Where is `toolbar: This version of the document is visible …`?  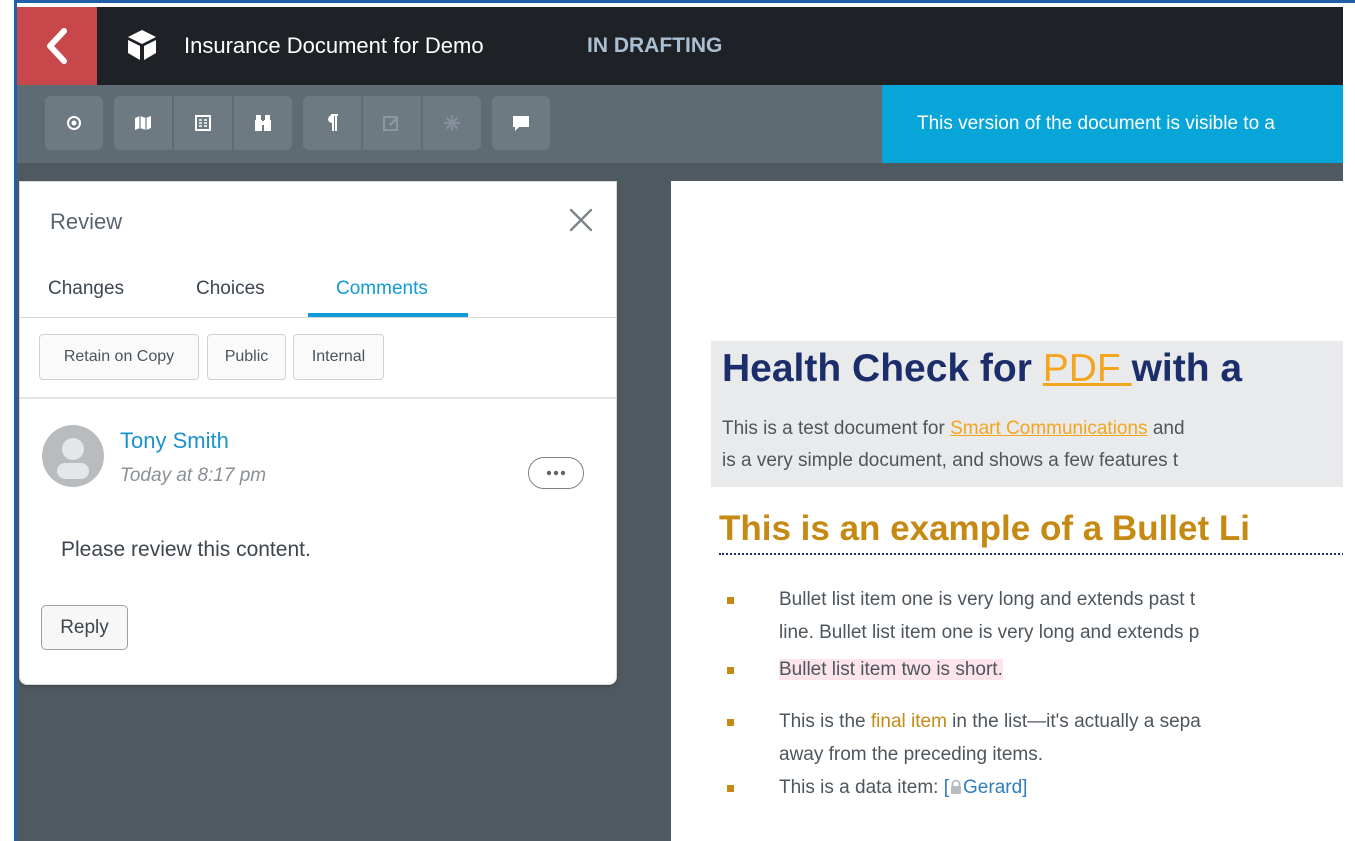
toolbar: This version of the document is visible … is located at coordinates (680, 124).